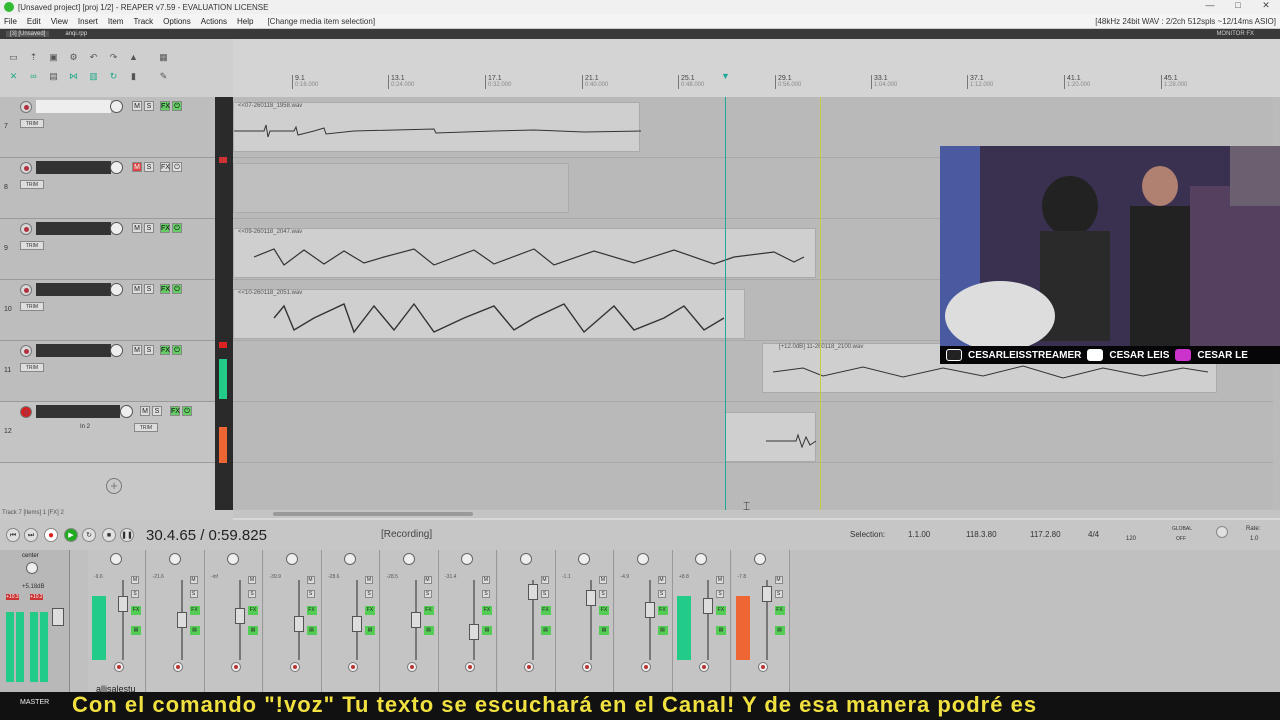 The width and height of the screenshot is (1280, 720). I want to click on close-button: ✕, so click(1266, 5).